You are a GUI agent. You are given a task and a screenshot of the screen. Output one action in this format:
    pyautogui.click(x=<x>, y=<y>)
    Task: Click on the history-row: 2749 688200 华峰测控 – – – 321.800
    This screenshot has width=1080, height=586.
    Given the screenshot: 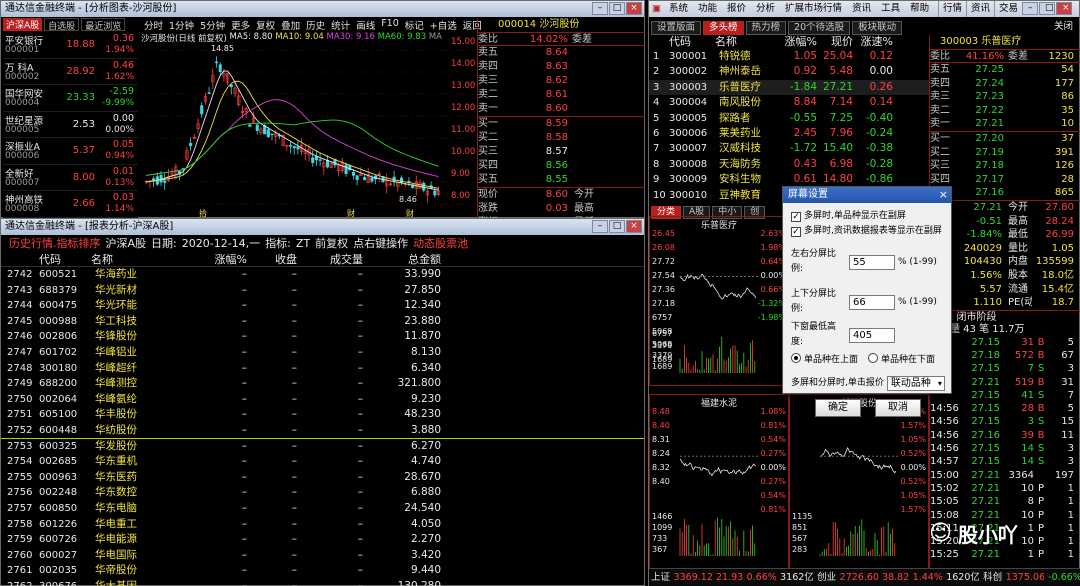 What is the action you would take?
    pyautogui.click(x=322, y=384)
    